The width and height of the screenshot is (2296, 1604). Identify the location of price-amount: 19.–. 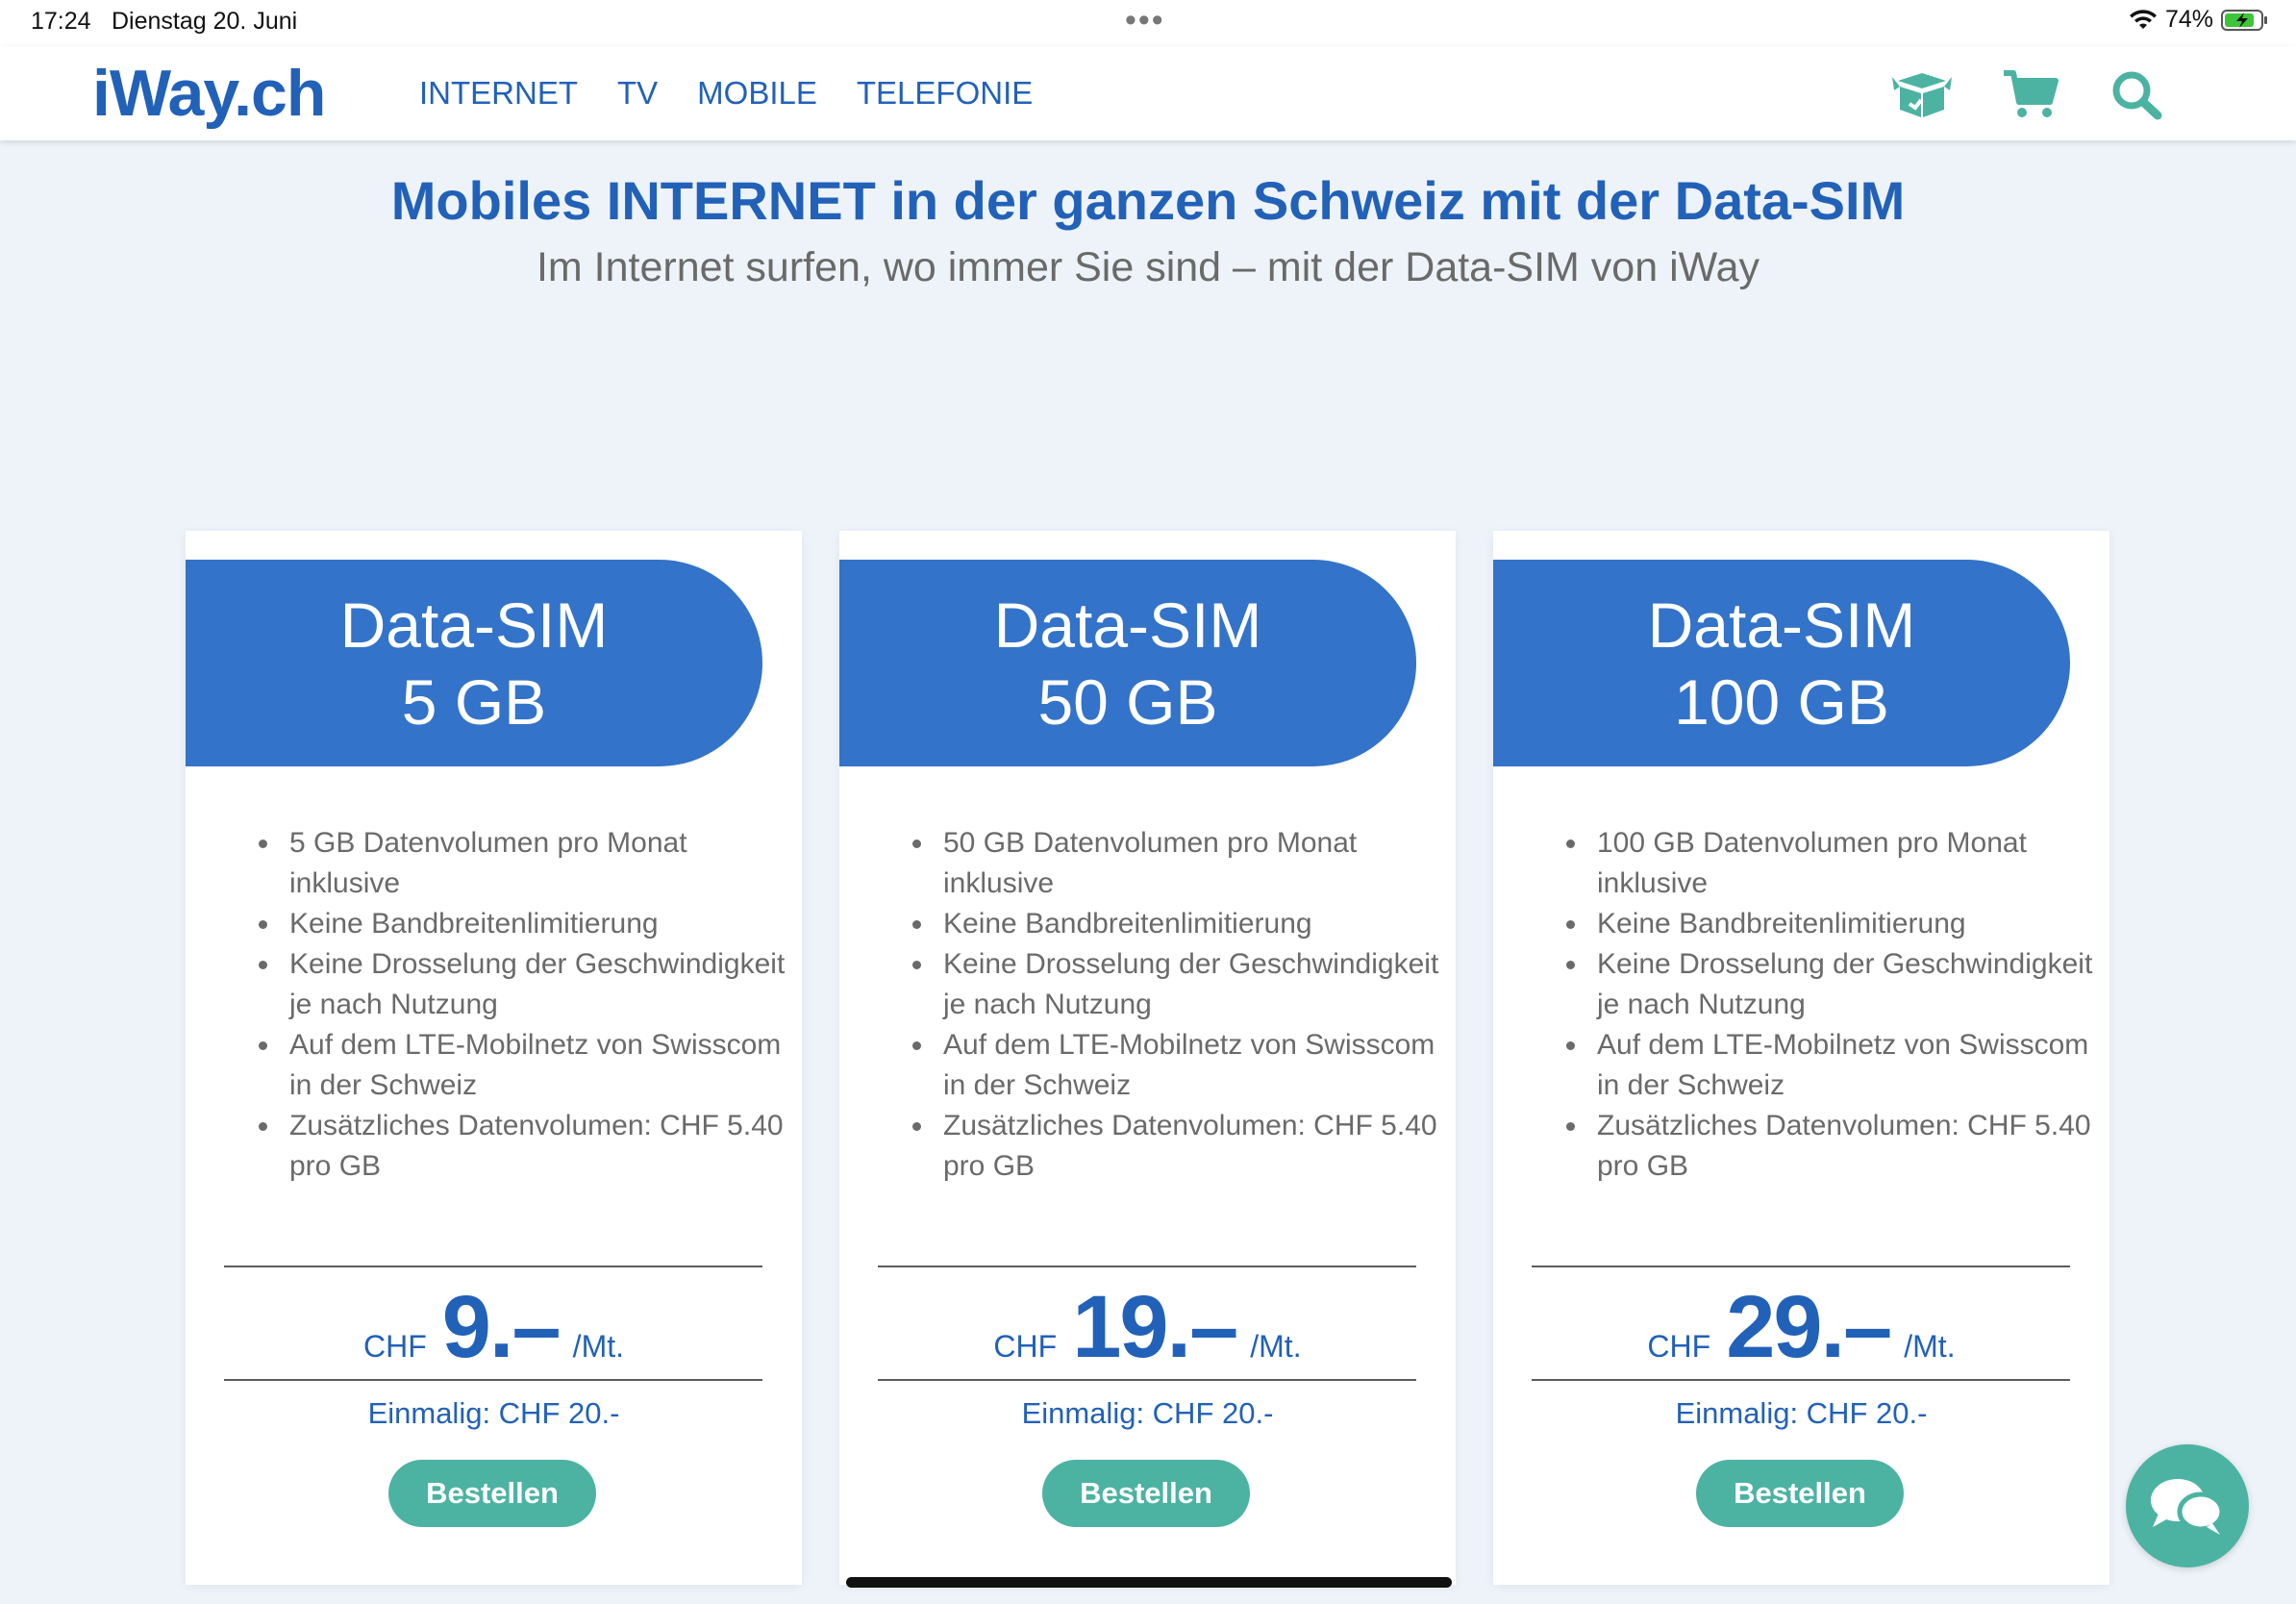
(1155, 1327).